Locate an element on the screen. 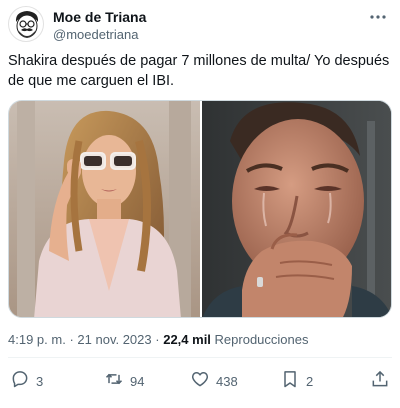 The width and height of the screenshot is (400, 408). divider is located at coordinates (200, 357).